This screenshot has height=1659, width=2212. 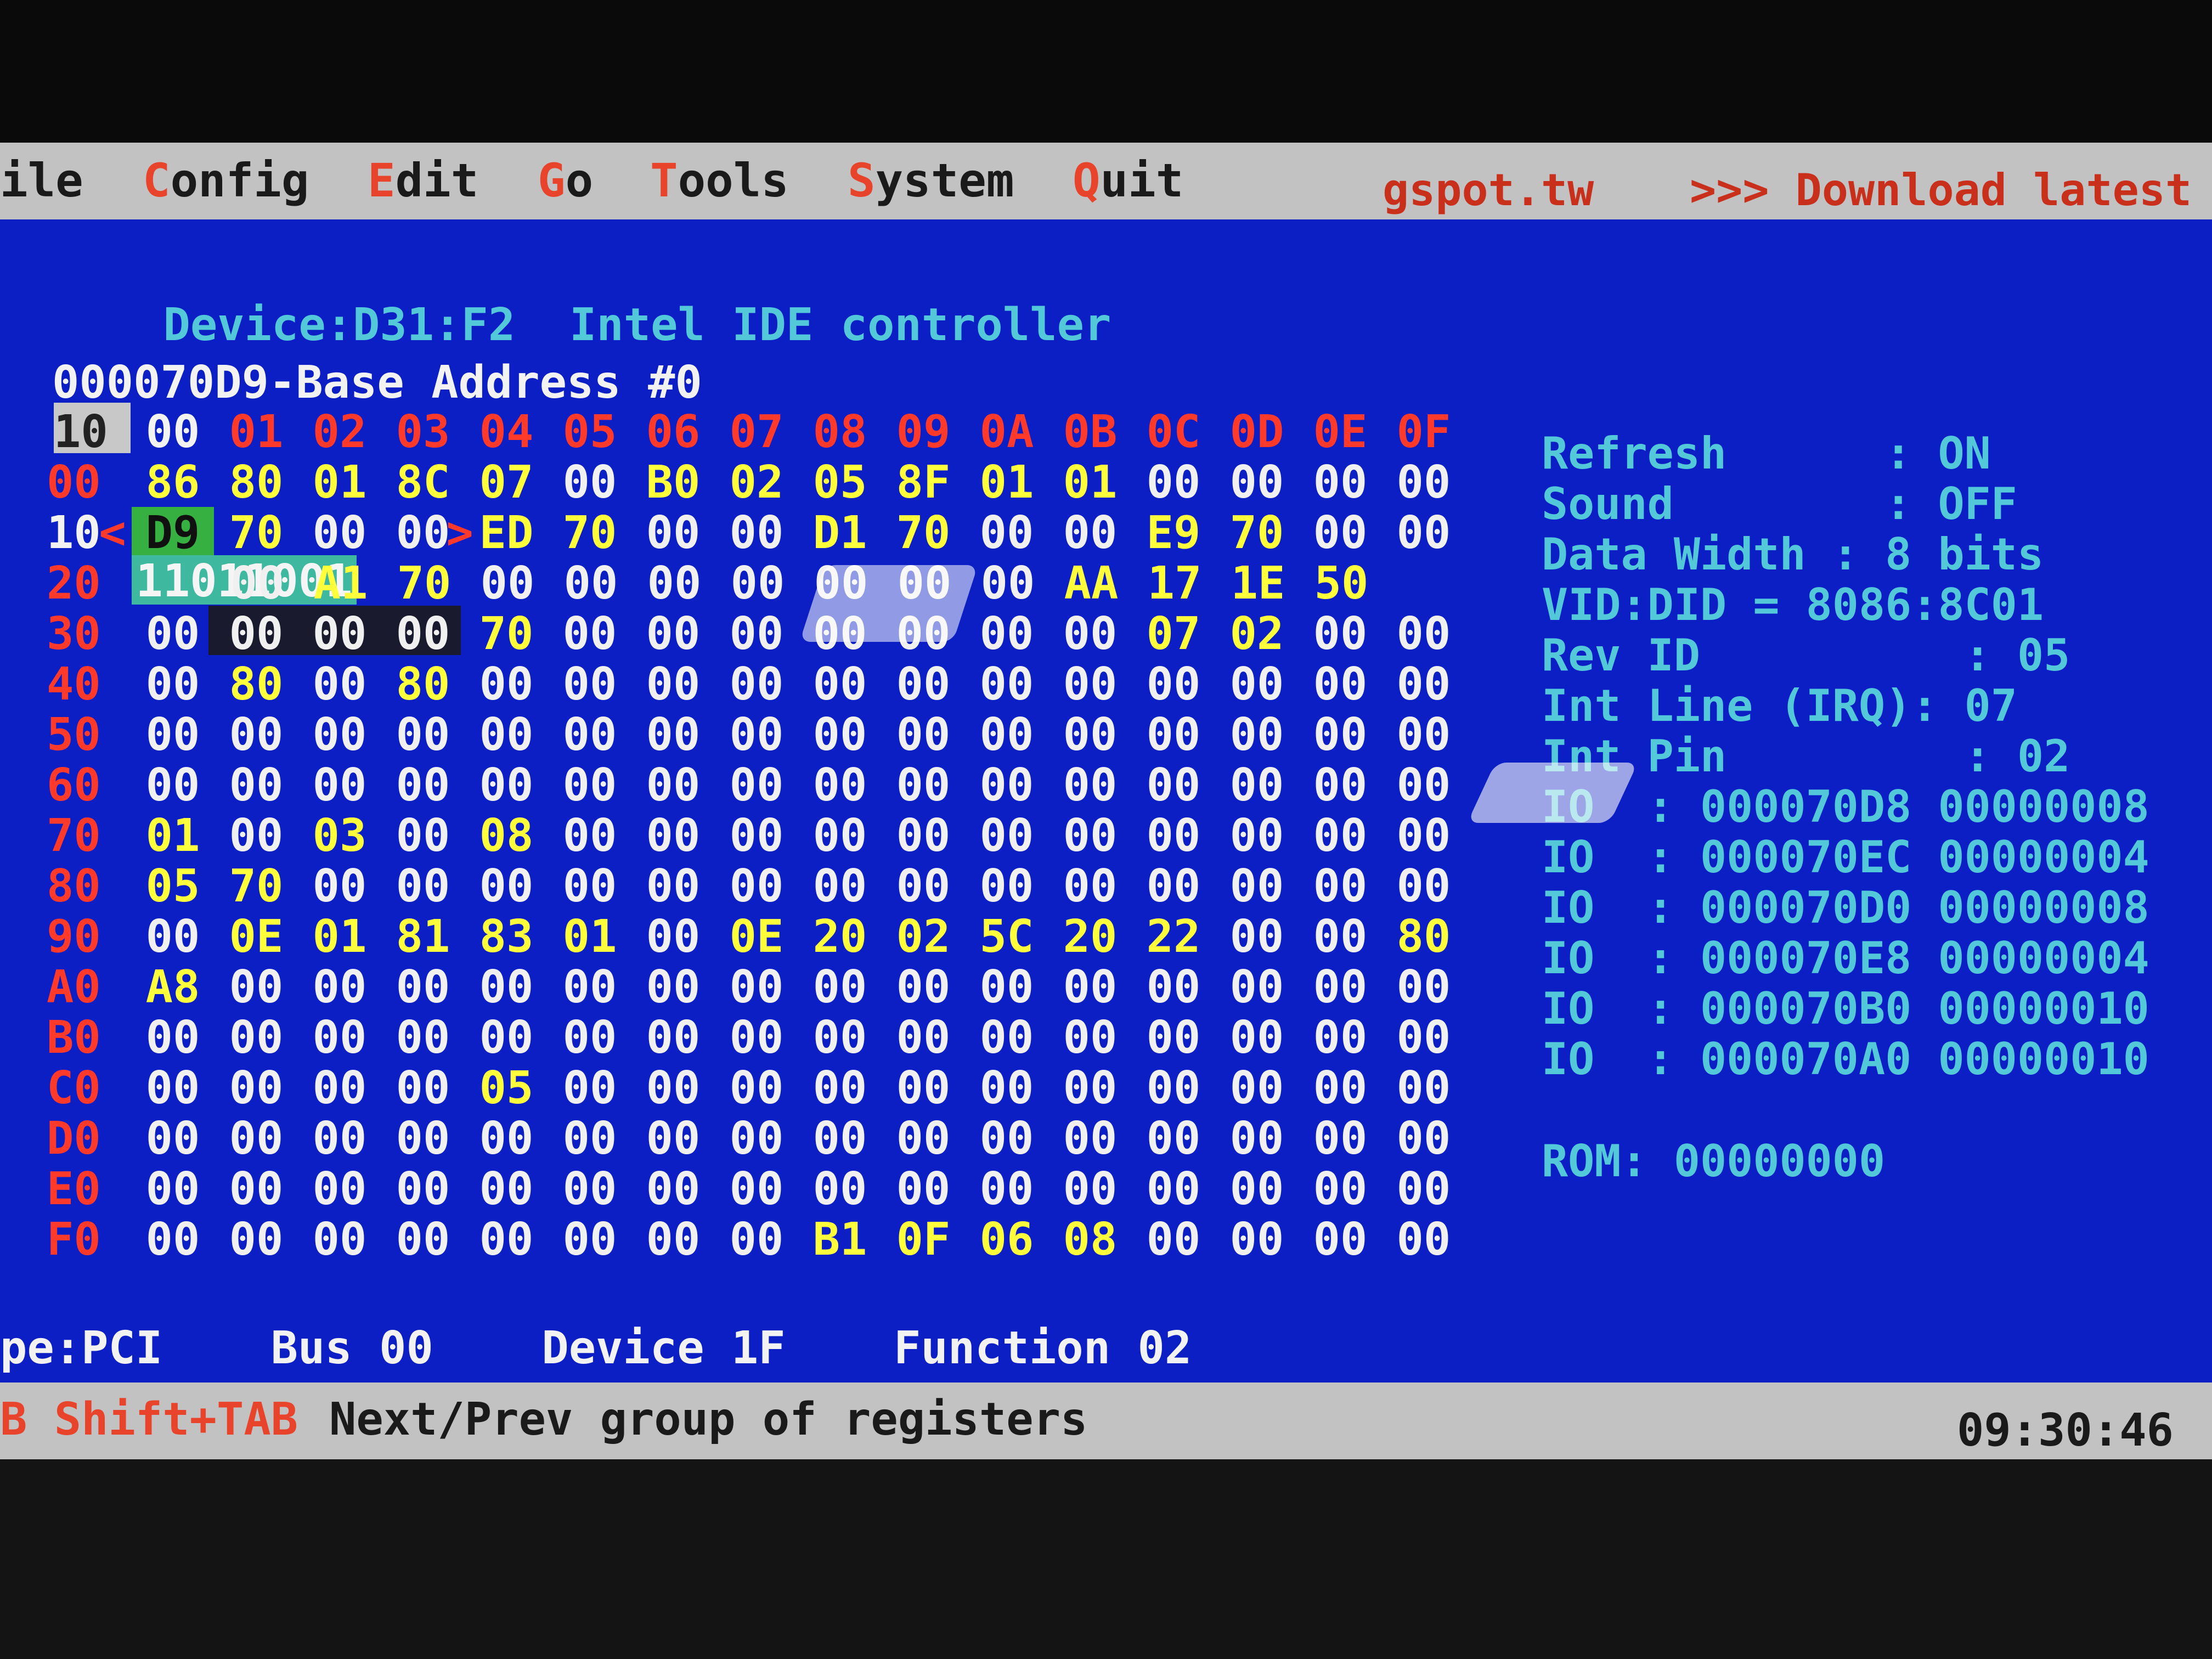 I want to click on menu-tools: Tools, so click(x=720, y=180).